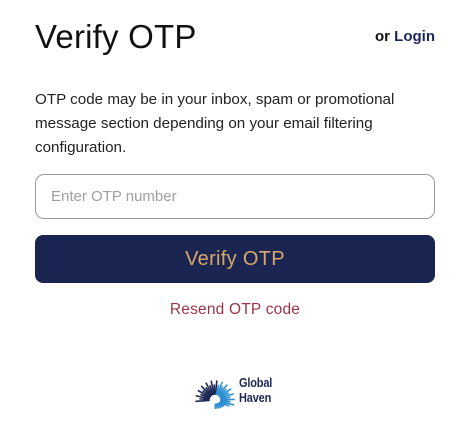 Image resolution: width=462 pixels, height=437 pixels. What do you see at coordinates (231, 310) in the screenshot?
I see `resend-otp-link: Resend OTP code` at bounding box center [231, 310].